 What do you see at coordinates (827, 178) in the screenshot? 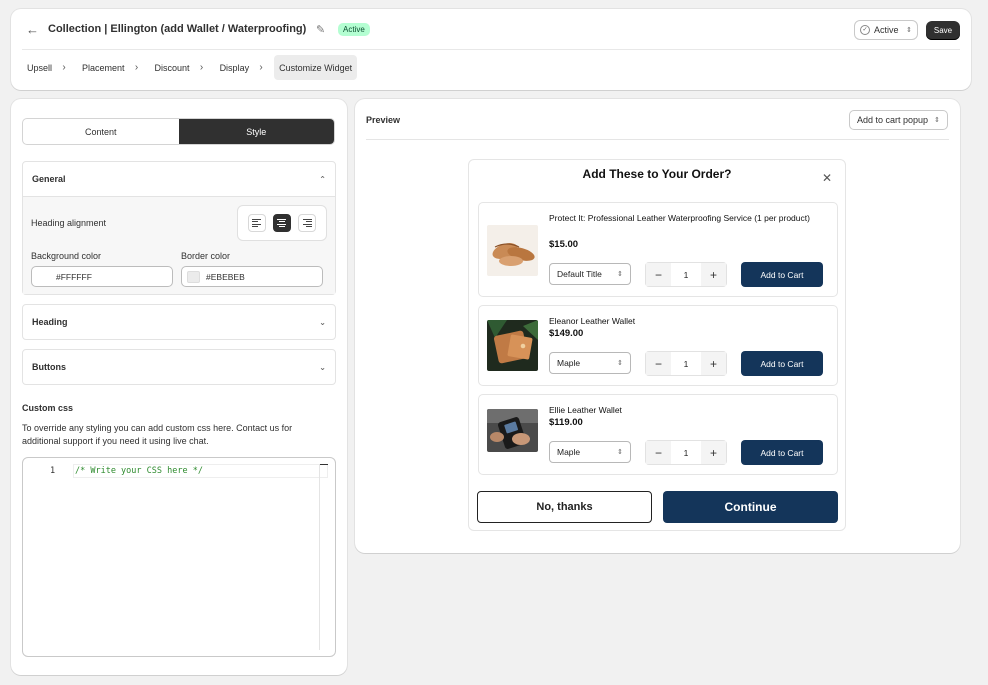
I see `close-icon: ✕` at bounding box center [827, 178].